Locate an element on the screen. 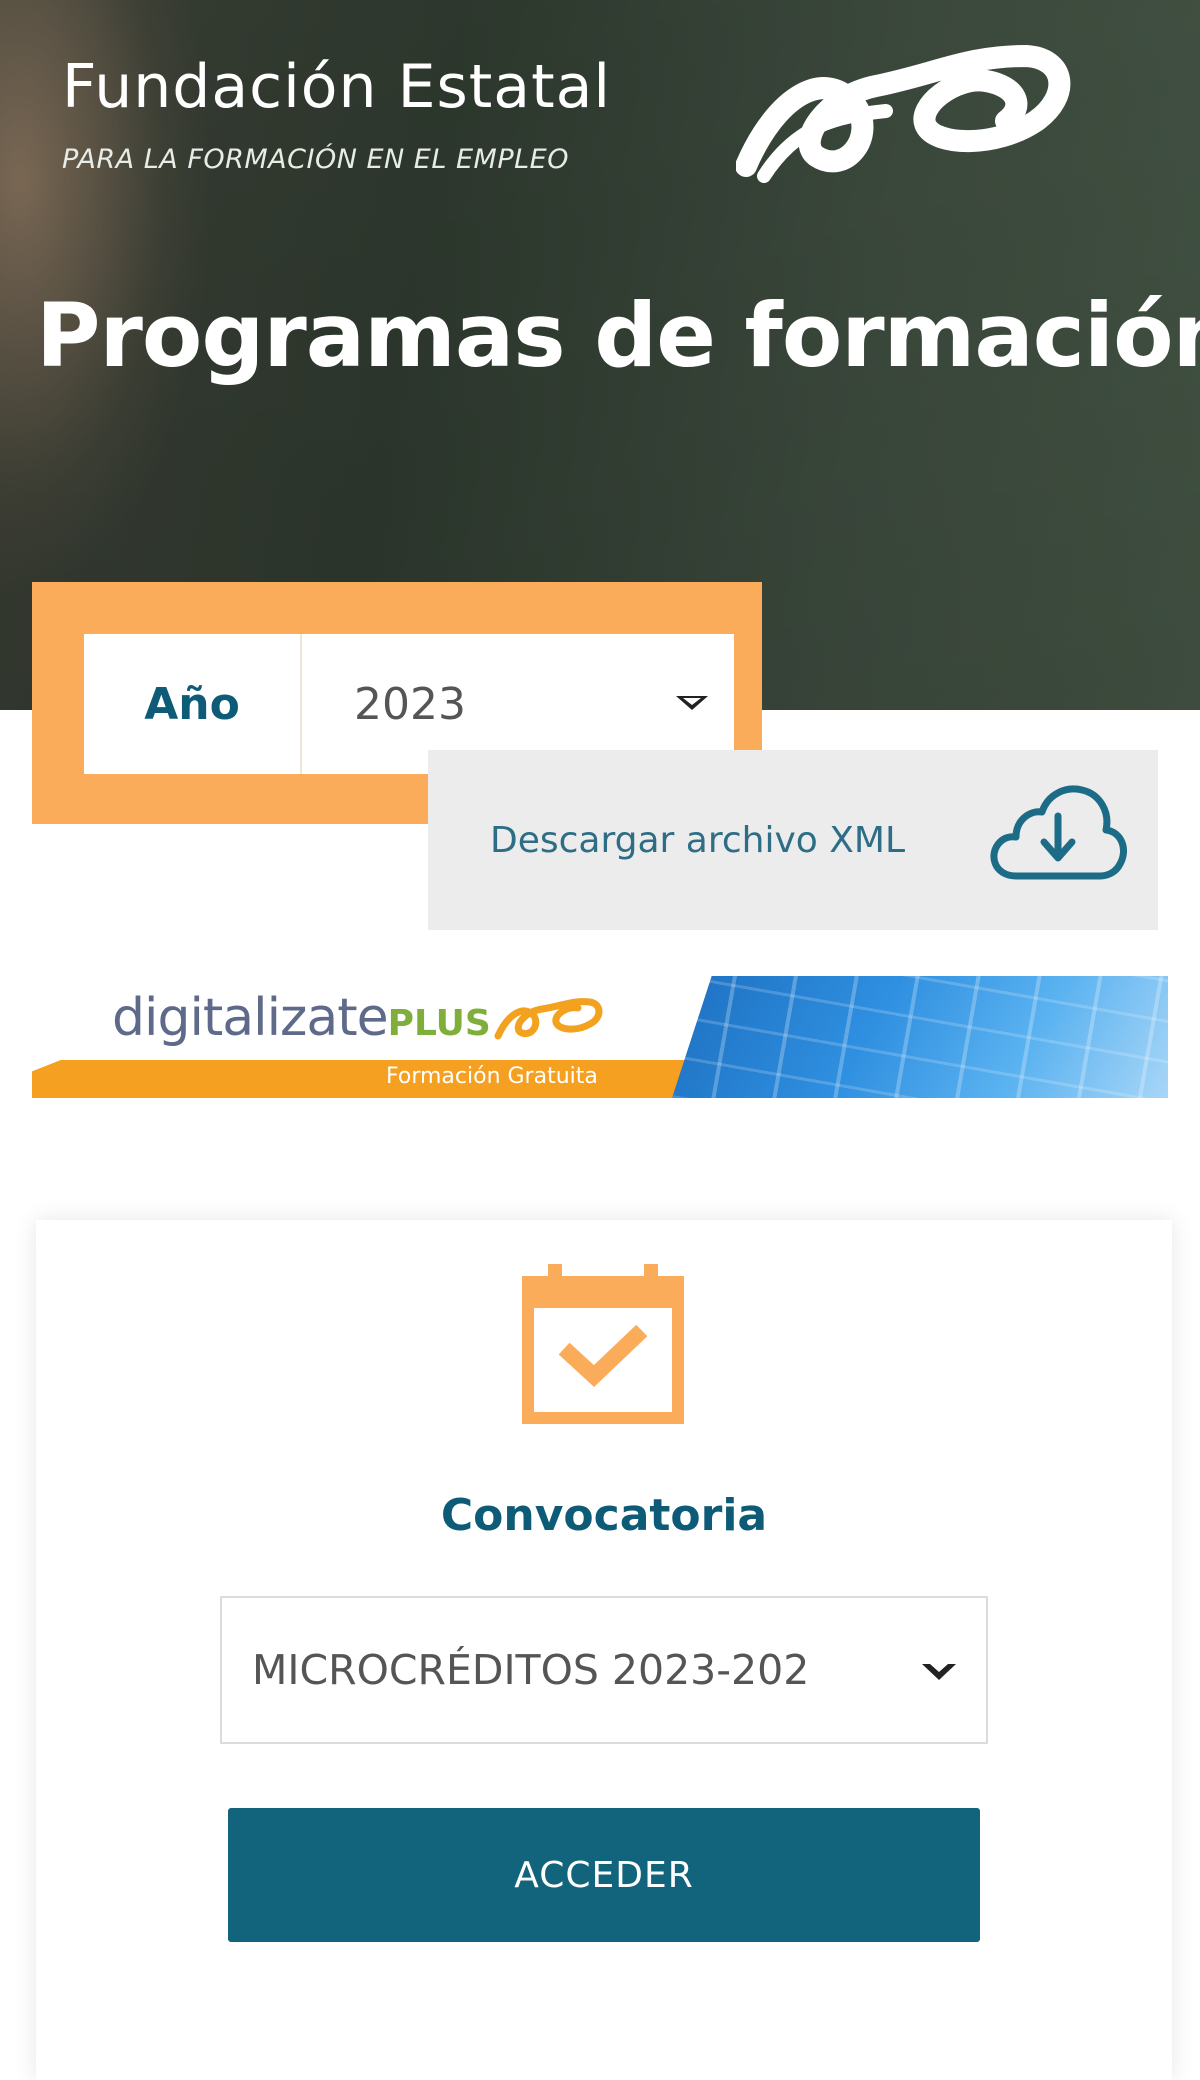  page-title: Programas de formación is located at coordinates (618, 335).